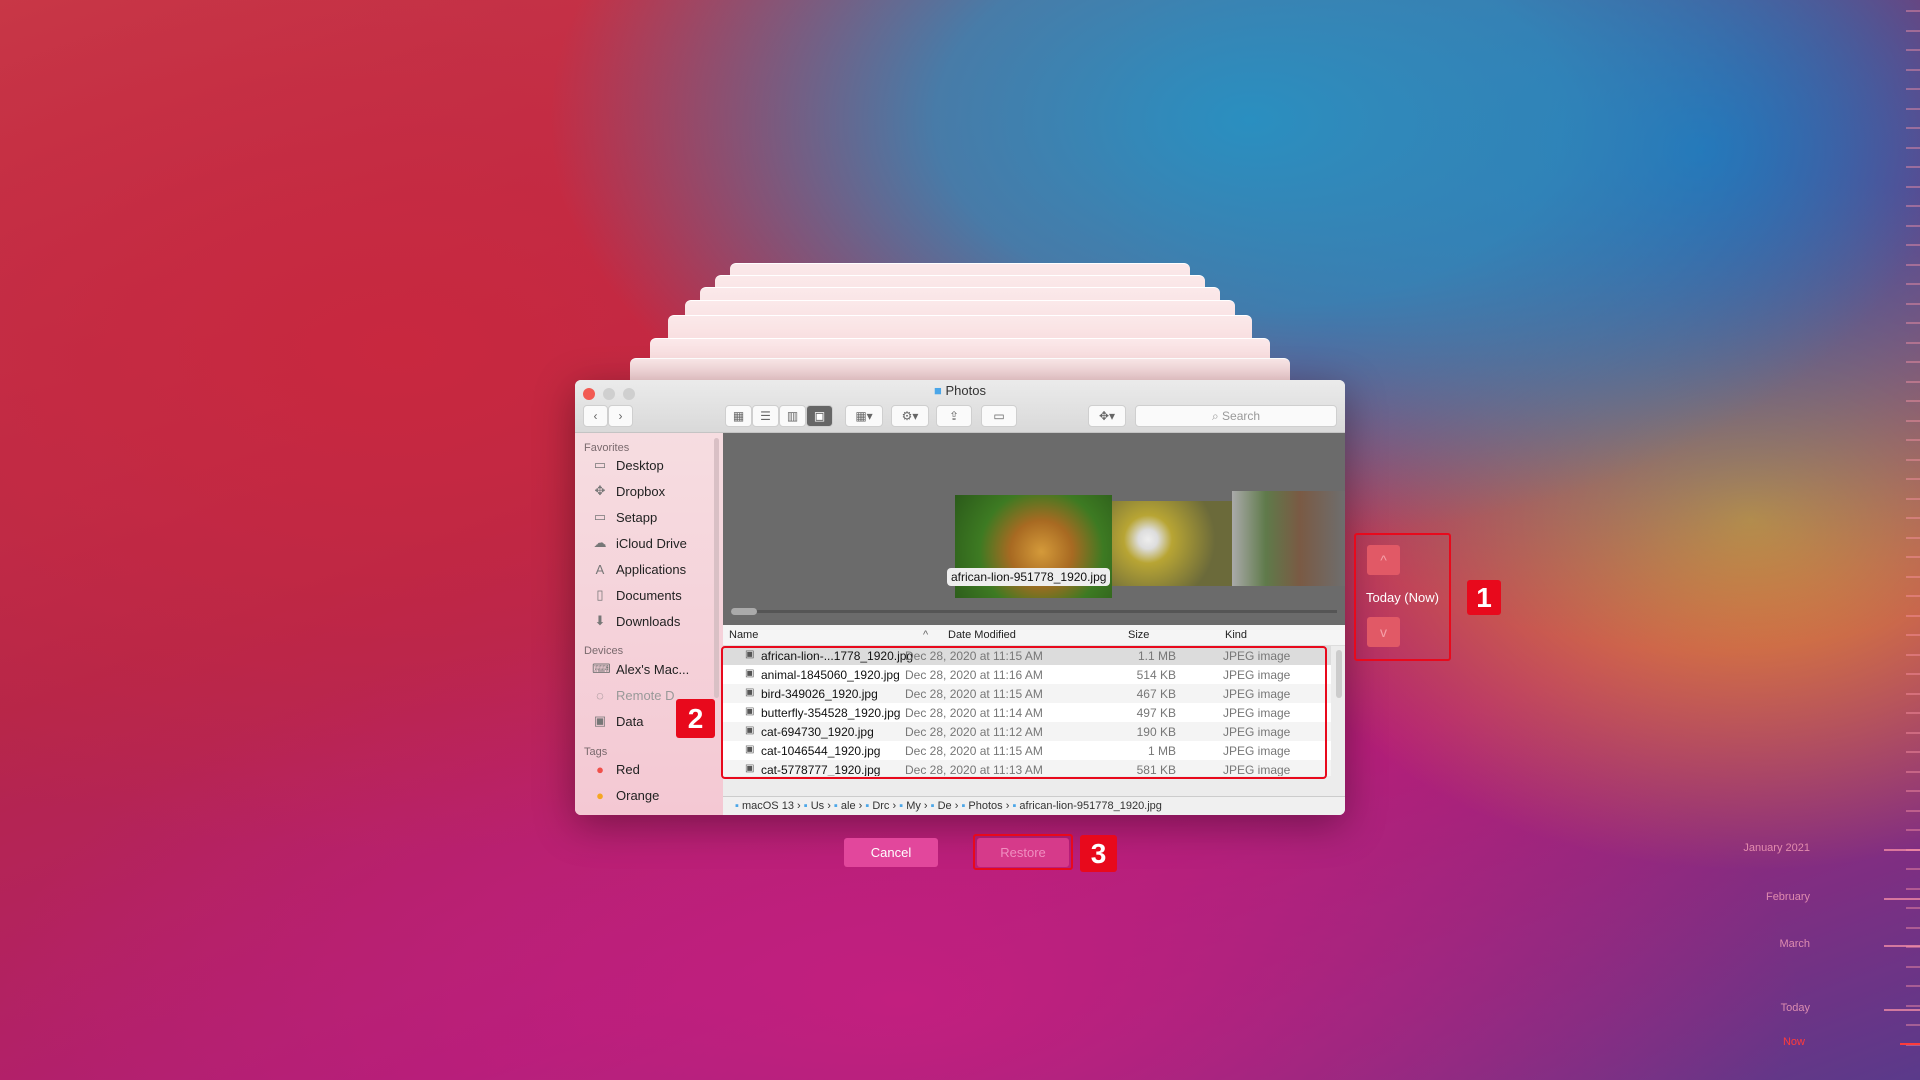 Image resolution: width=1920 pixels, height=1080 pixels. Describe the element at coordinates (595, 416) in the screenshot. I see `back-button: ‹` at that location.